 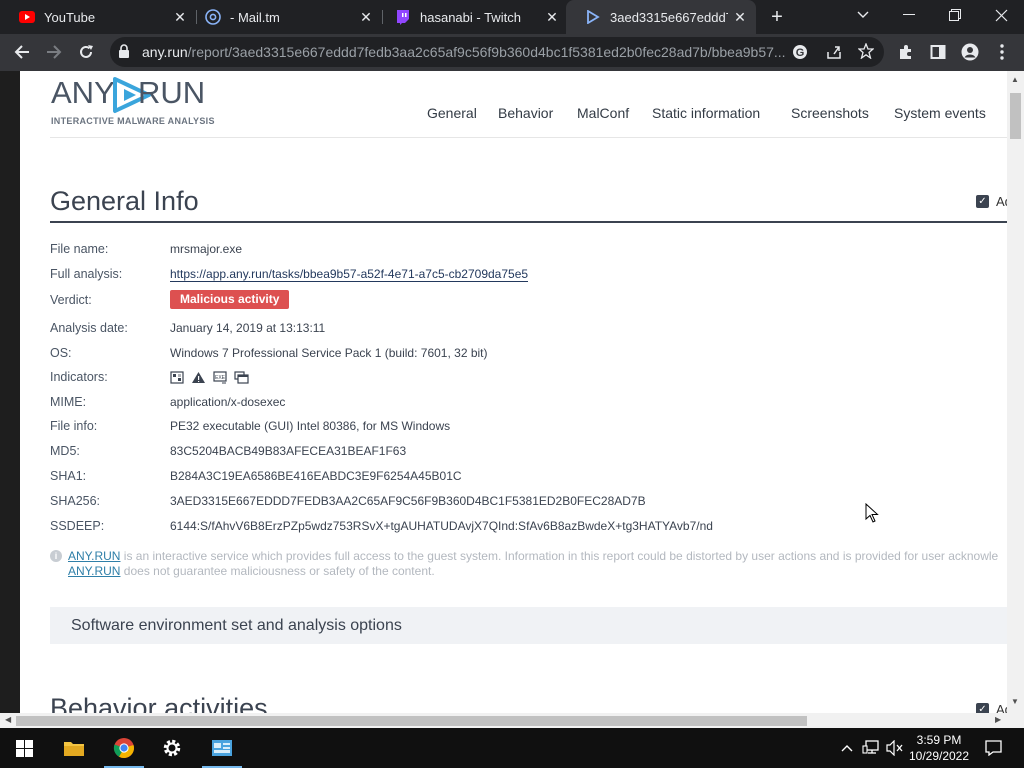 What do you see at coordinates (777, 17) in the screenshot?
I see `new-tab-button: +` at bounding box center [777, 17].